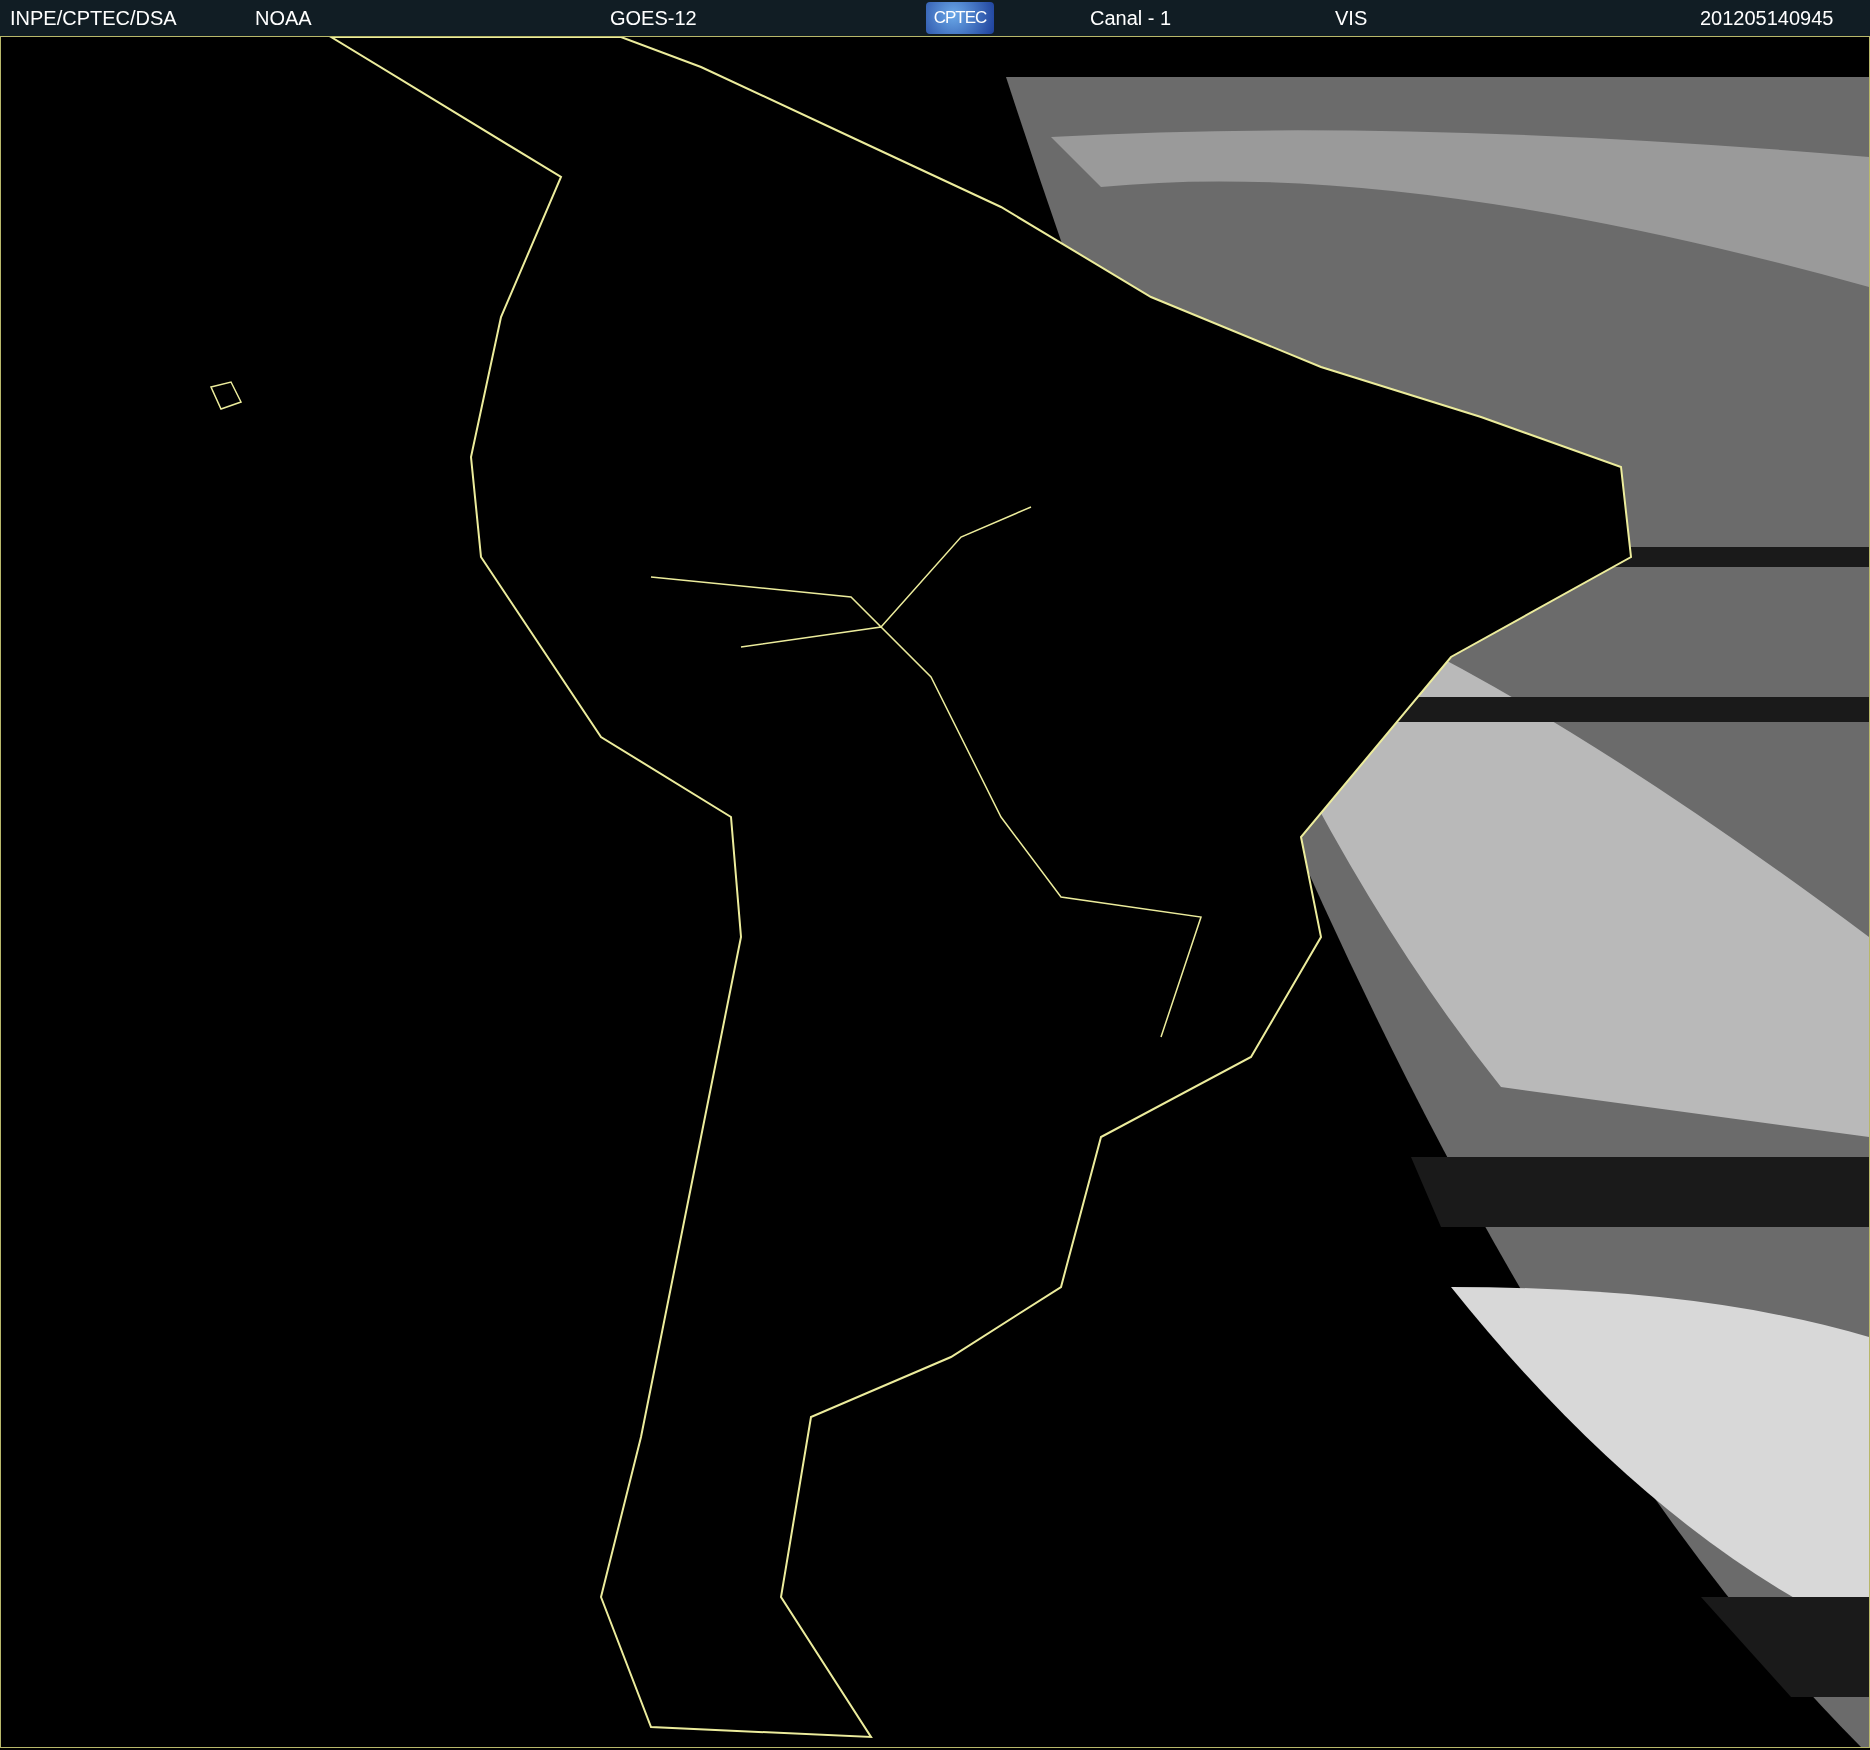 This screenshot has height=1750, width=1870. What do you see at coordinates (1351, 18) in the screenshot?
I see `header-label: VIS` at bounding box center [1351, 18].